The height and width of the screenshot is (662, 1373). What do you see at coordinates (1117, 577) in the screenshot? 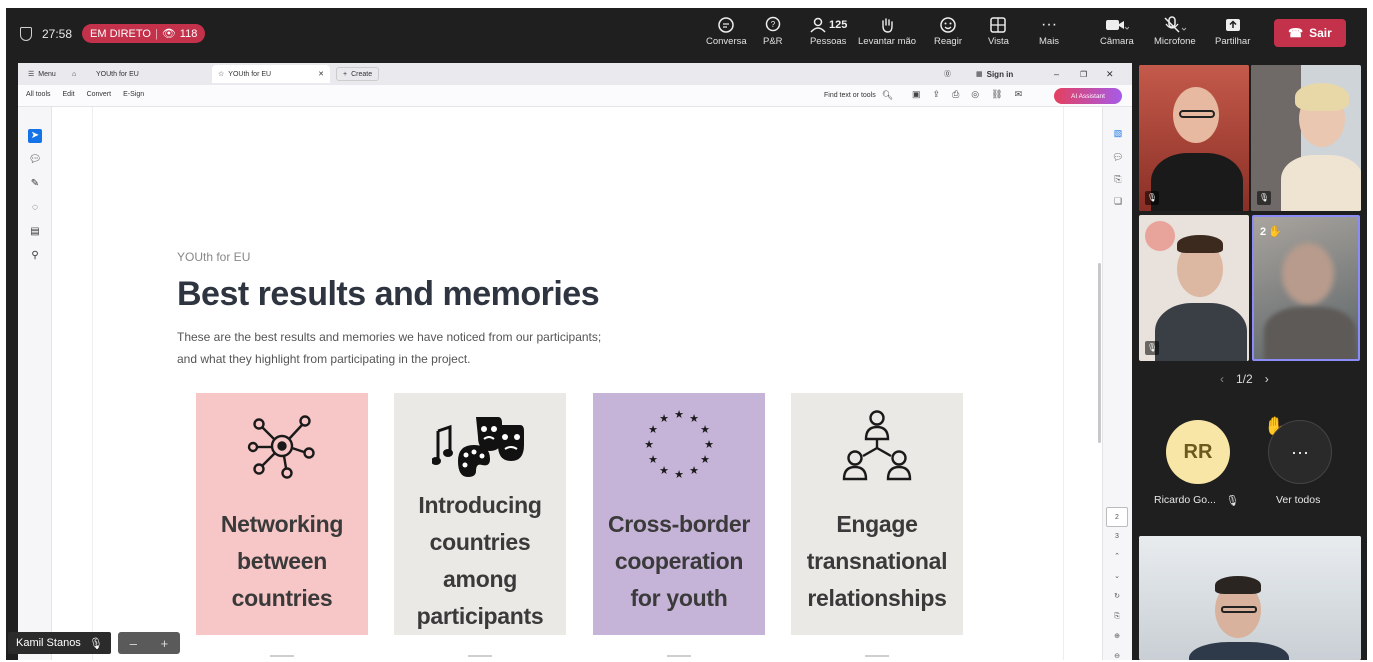
I see `chevron-down-icon: ⌄` at bounding box center [1117, 577].